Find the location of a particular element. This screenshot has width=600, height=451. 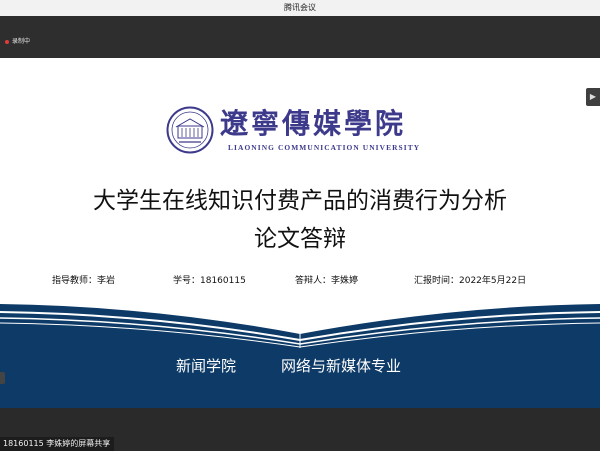

report-date-info: 汇报时间：2022年5月22日 is located at coordinates (470, 281).